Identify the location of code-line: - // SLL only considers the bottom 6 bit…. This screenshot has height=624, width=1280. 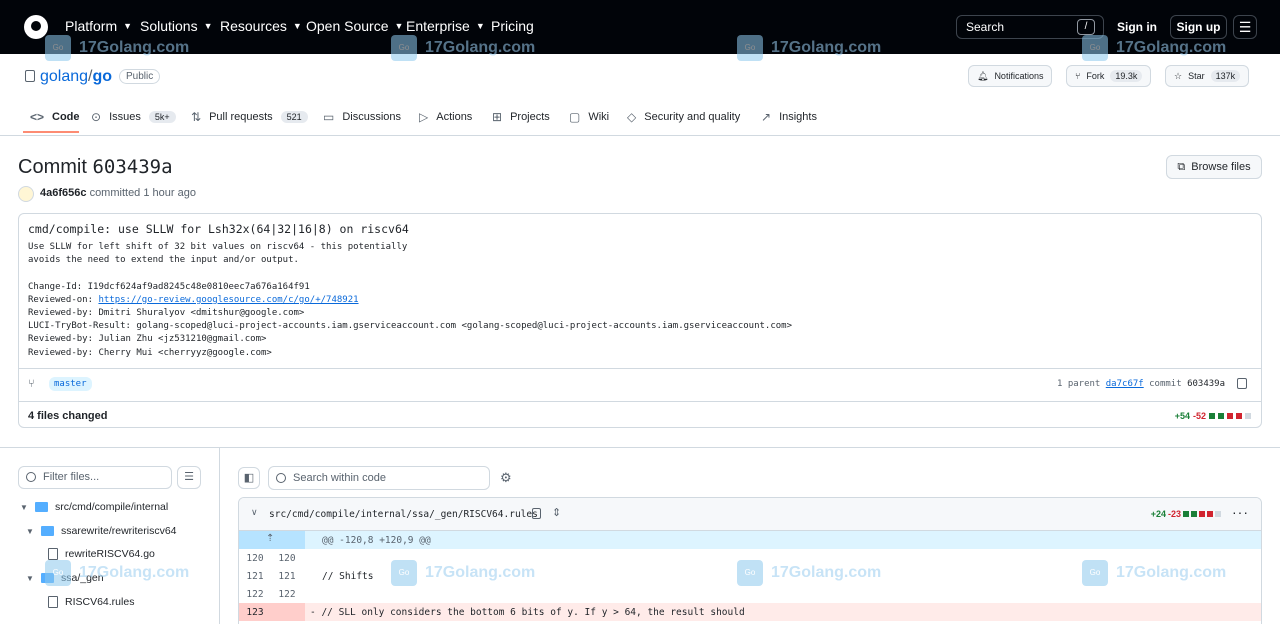
(527, 612).